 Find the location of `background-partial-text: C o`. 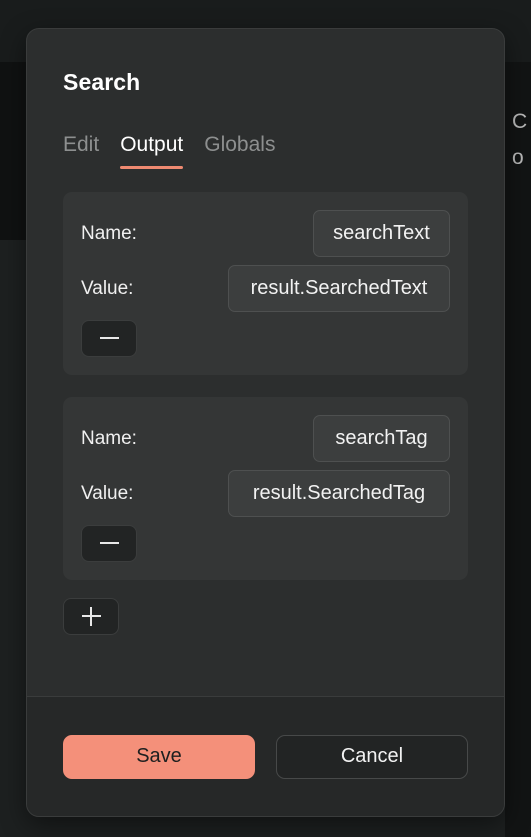

background-partial-text: C o is located at coordinates (520, 139).